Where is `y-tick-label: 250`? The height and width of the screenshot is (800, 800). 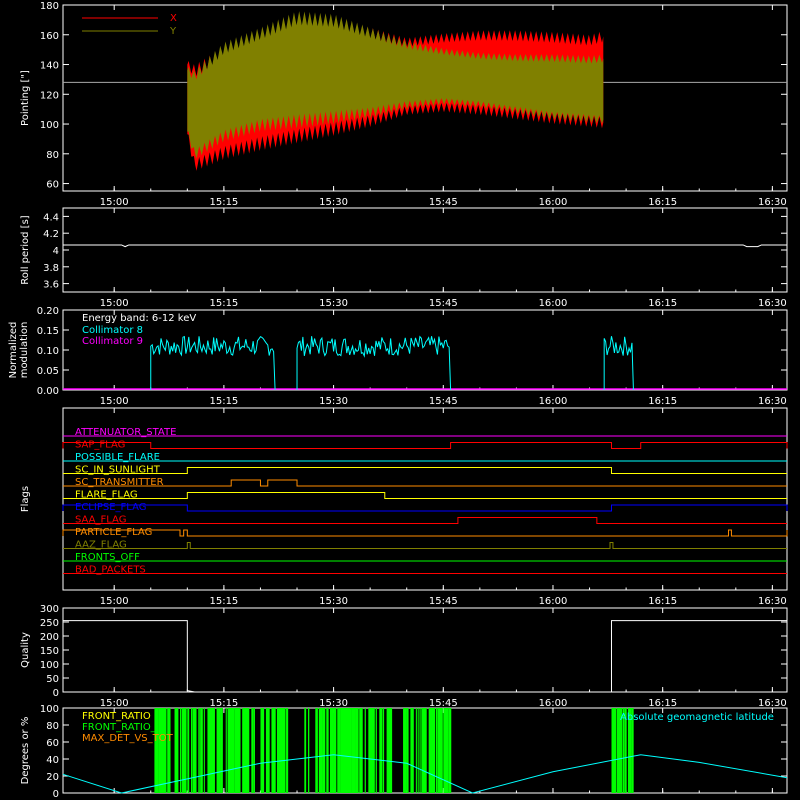 y-tick-label: 250 is located at coordinates (49, 623).